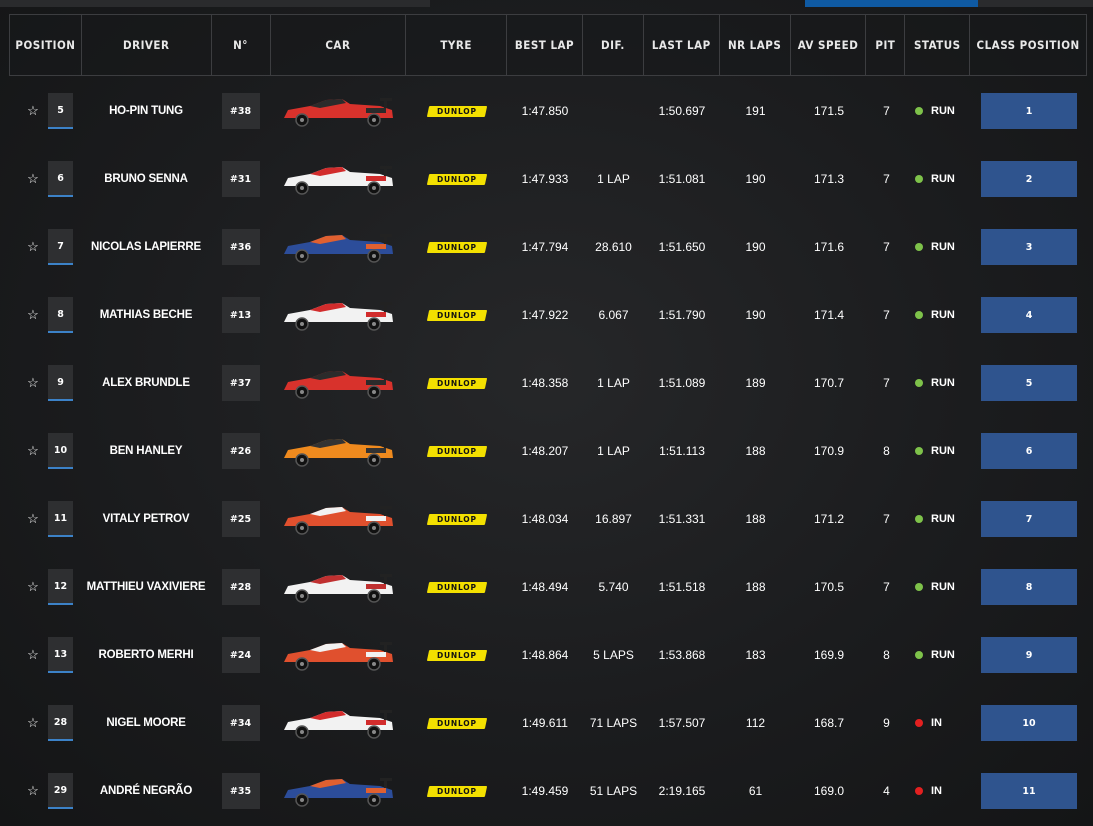 Image resolution: width=1093 pixels, height=826 pixels. Describe the element at coordinates (146, 723) in the screenshot. I see `driver-name: NIGEL MOORE` at that location.